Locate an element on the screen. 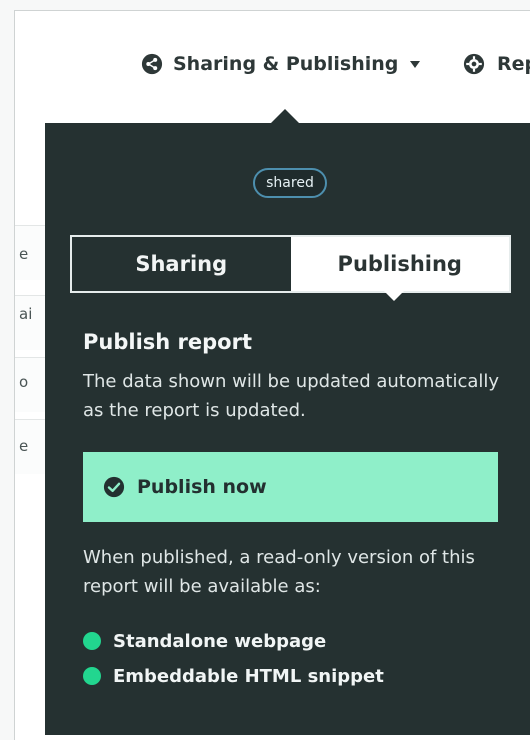 This screenshot has width=530, height=740. sharing-publishing-tabs: Sharing Publishing is located at coordinates (290, 264).